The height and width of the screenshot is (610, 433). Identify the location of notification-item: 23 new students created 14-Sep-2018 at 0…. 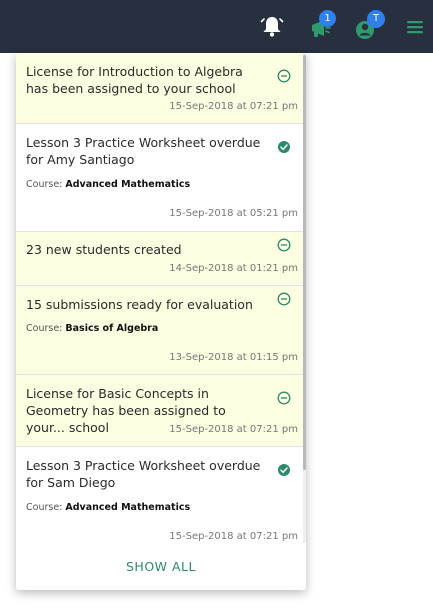
(159, 259).